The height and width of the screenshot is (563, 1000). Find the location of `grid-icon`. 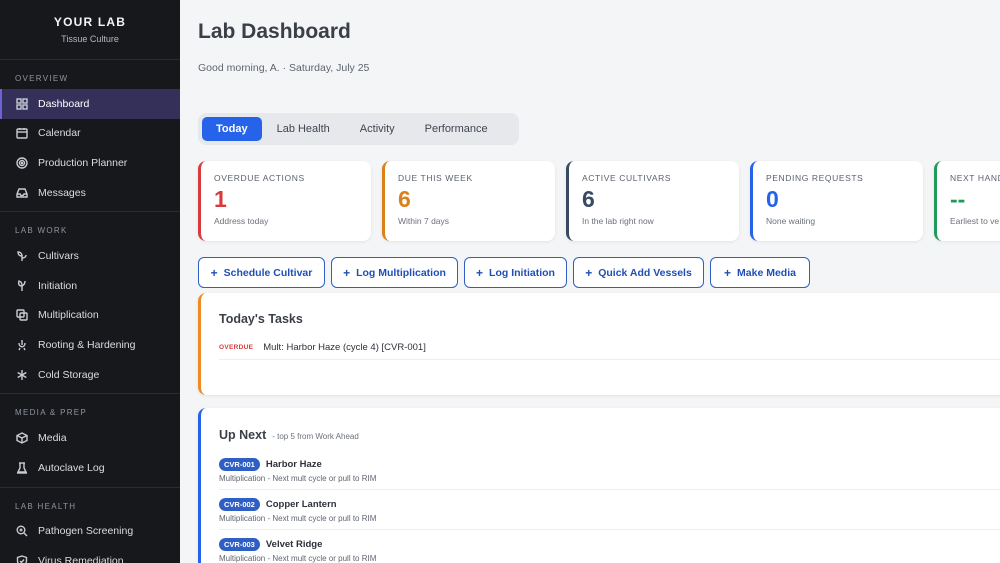

grid-icon is located at coordinates (22, 104).